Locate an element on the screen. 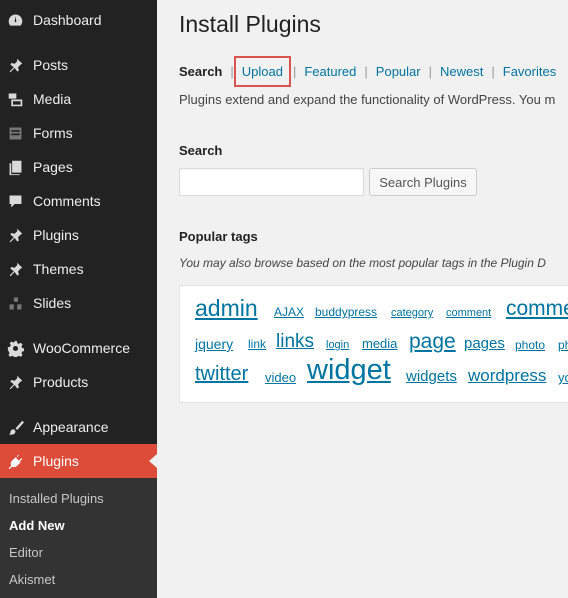 The height and width of the screenshot is (598, 568). menu-posts-label: Posts is located at coordinates (51, 65).